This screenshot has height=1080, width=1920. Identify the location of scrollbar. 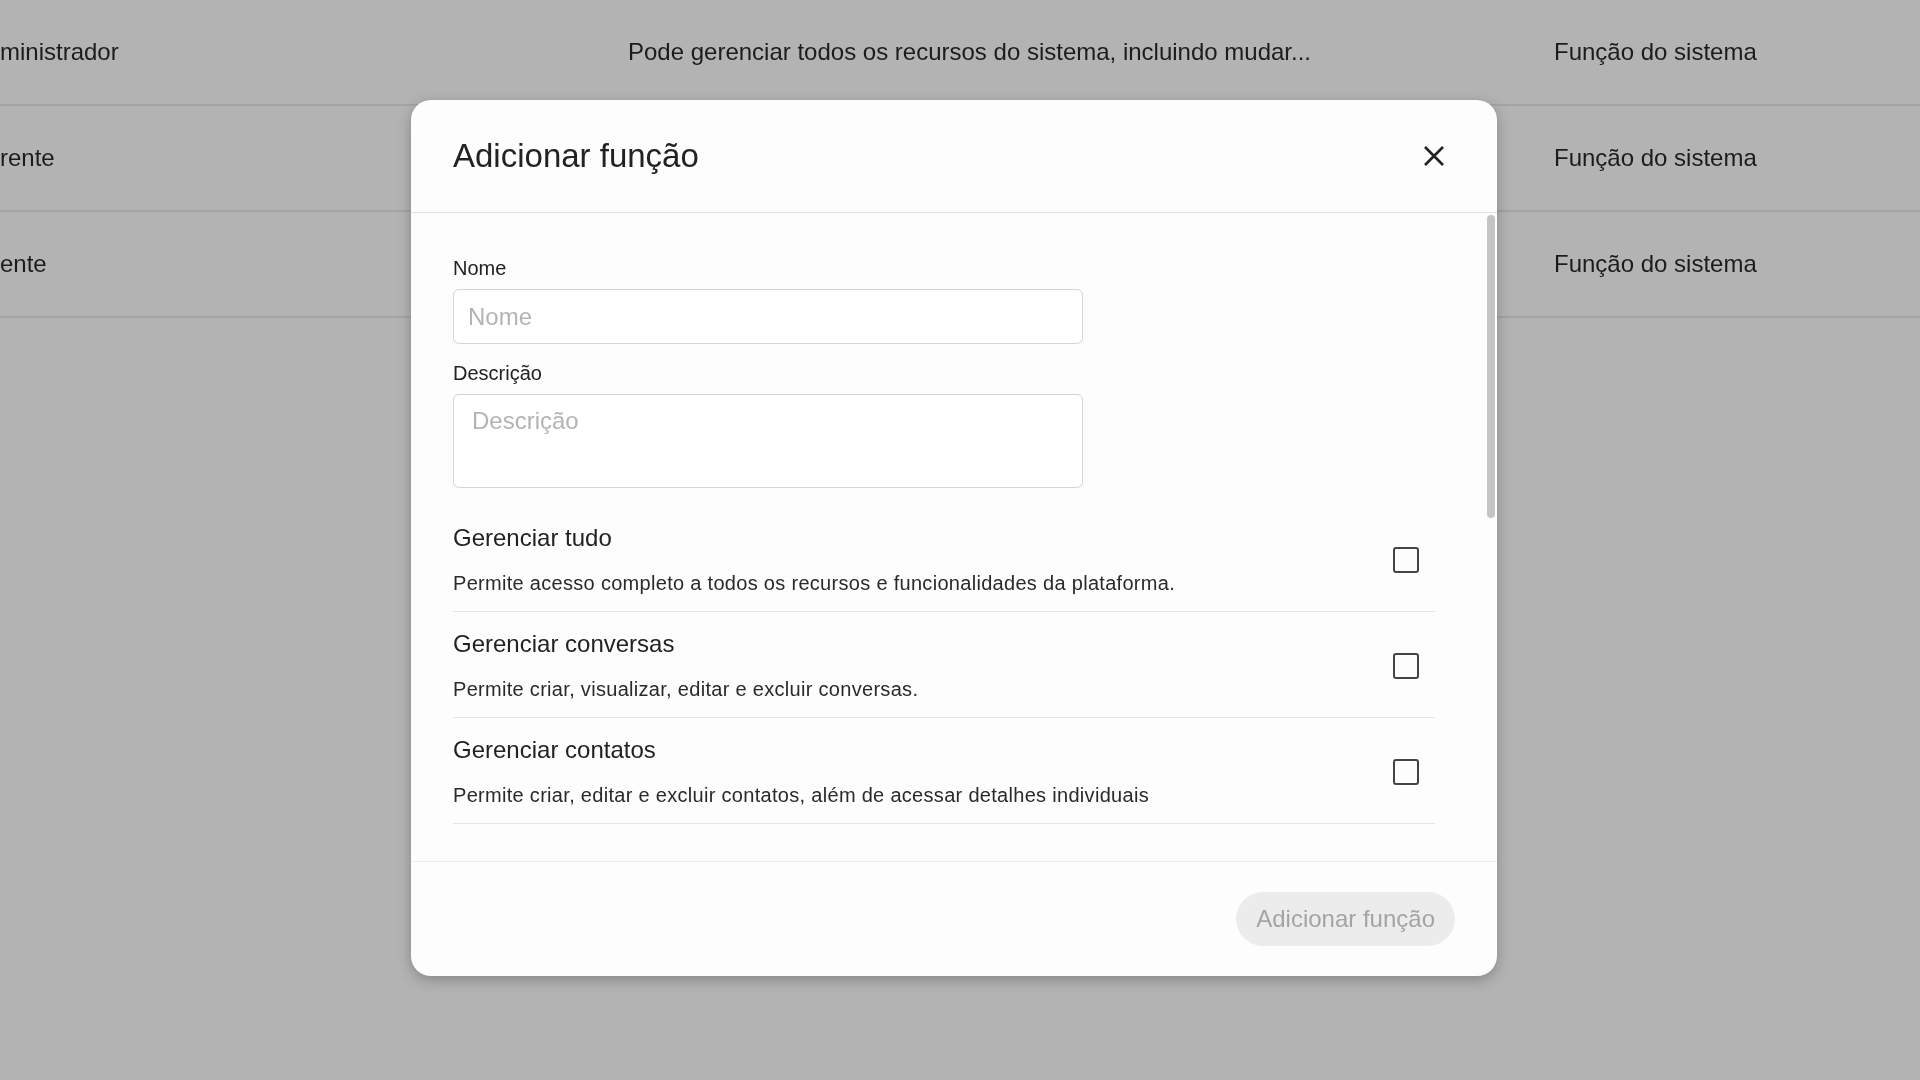
(1491, 366).